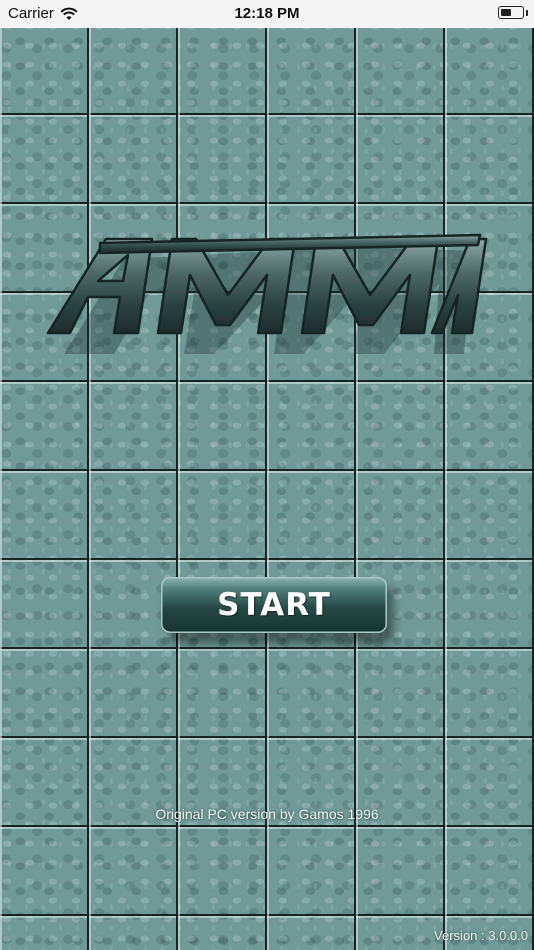  I want to click on battery-icon, so click(511, 12).